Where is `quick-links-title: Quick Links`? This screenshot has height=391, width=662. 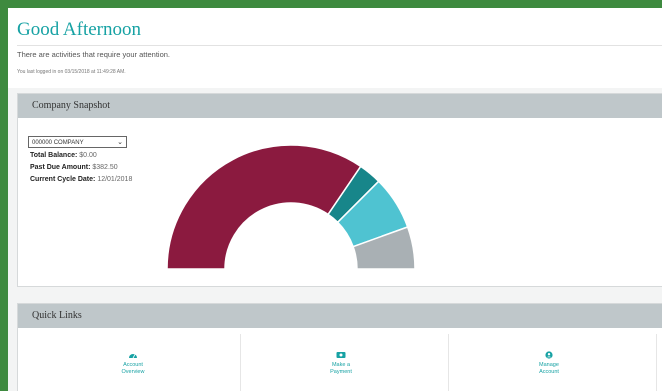 quick-links-title: Quick Links is located at coordinates (57, 315).